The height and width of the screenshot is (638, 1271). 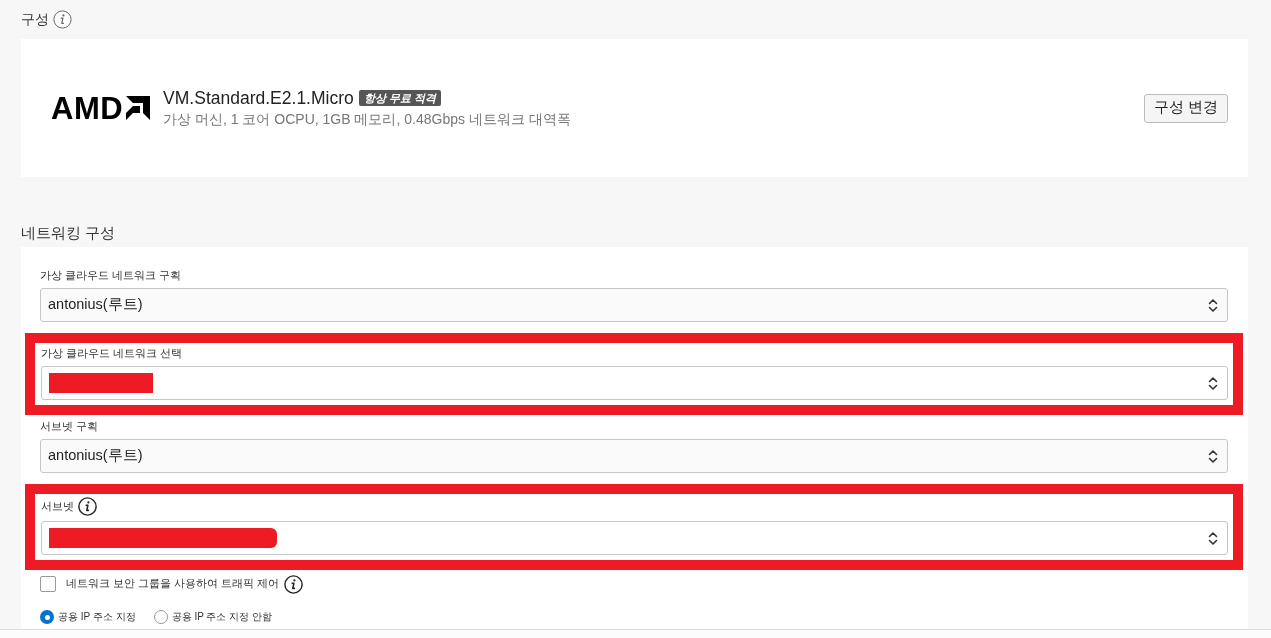 What do you see at coordinates (69, 426) in the screenshot?
I see `field-label: 서브넷 구획` at bounding box center [69, 426].